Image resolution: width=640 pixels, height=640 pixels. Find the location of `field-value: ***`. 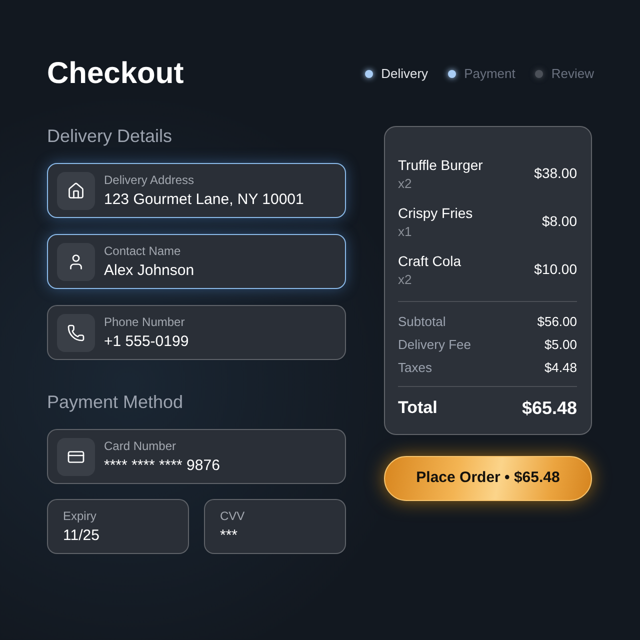

field-value: *** is located at coordinates (229, 536).